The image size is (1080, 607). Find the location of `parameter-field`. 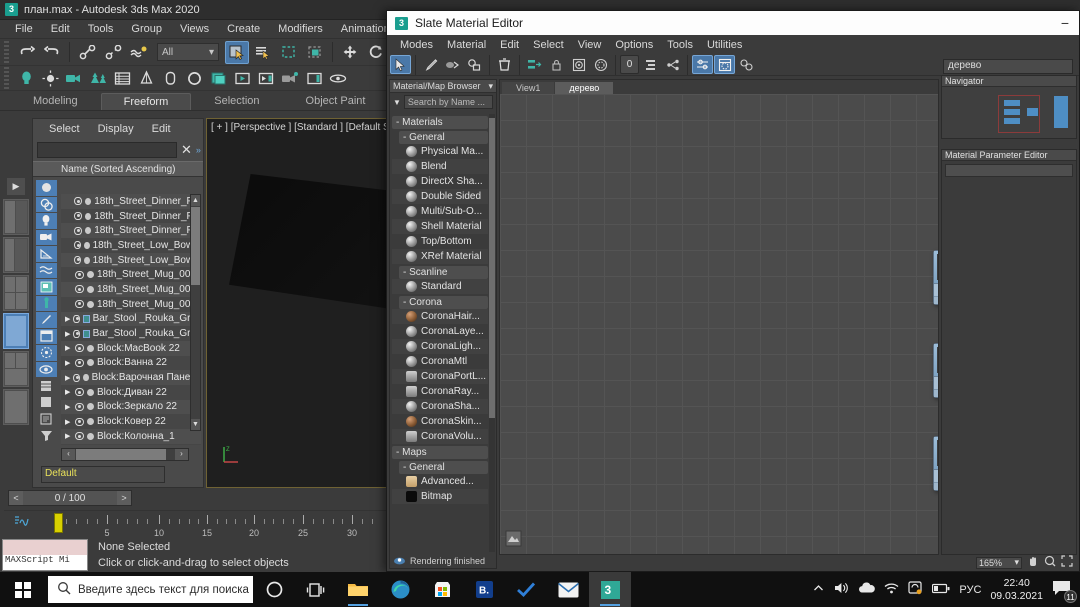

parameter-field is located at coordinates (1009, 170).